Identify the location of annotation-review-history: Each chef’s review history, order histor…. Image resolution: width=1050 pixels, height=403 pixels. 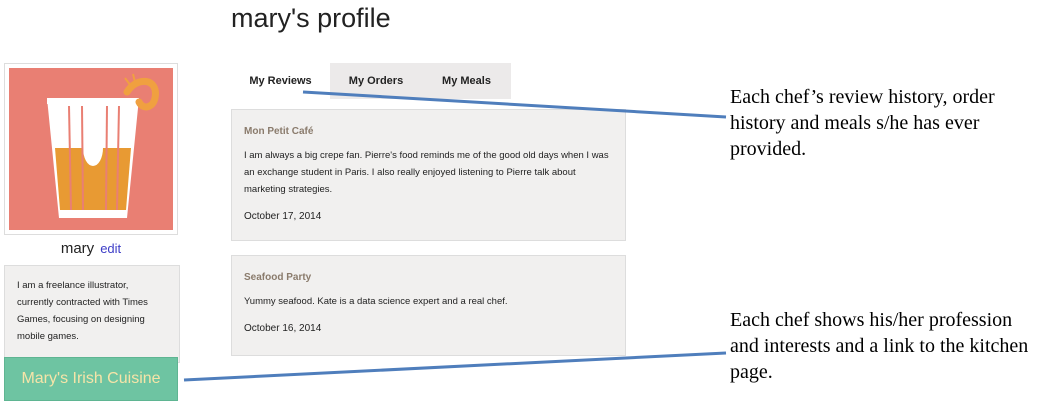
(862, 123).